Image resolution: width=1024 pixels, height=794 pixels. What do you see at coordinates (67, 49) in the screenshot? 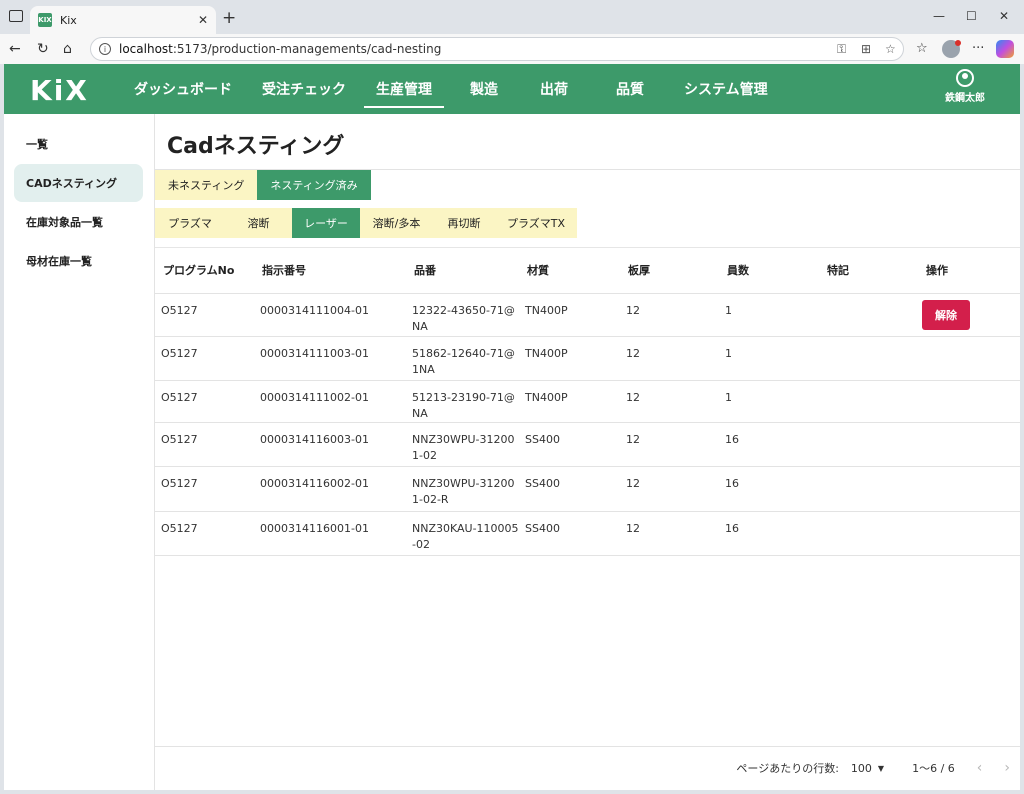
I see `home-icon: ⌂` at bounding box center [67, 49].